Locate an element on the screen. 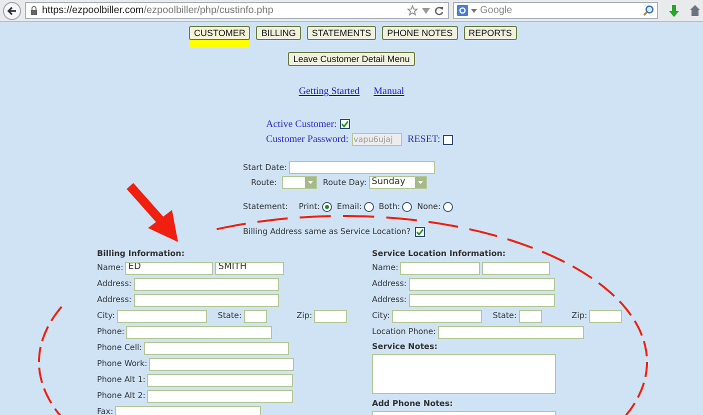  tab: REPORTS is located at coordinates (490, 33).